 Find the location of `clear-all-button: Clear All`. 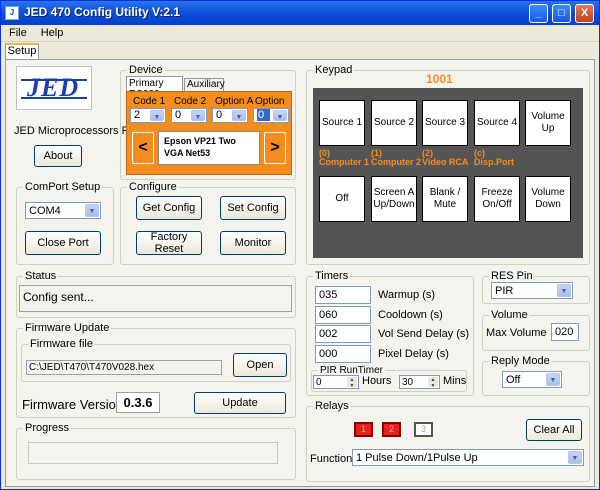

clear-all-button: Clear All is located at coordinates (554, 430).